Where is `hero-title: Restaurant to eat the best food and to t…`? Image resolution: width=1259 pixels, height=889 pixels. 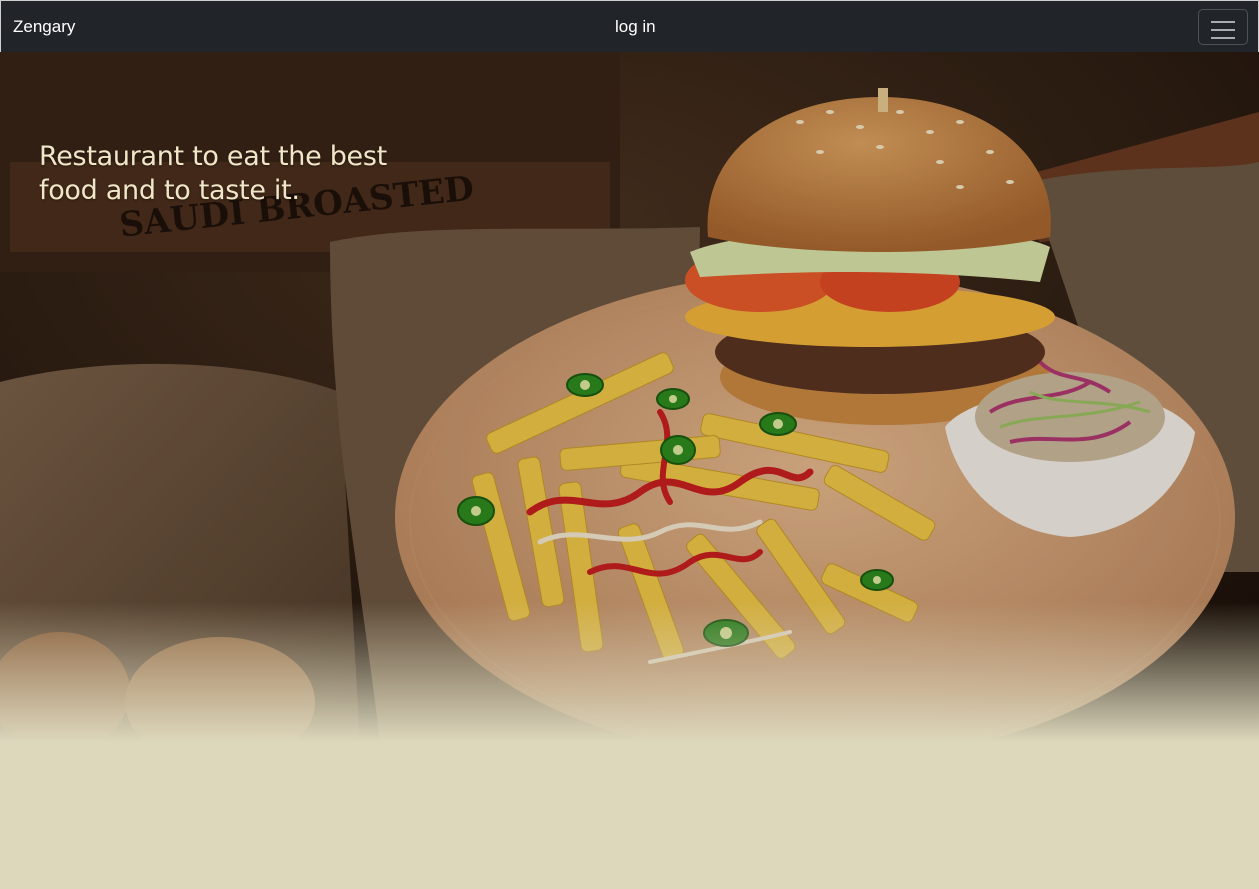
hero-title: Restaurant to eat the best food and to t… is located at coordinates (213, 173).